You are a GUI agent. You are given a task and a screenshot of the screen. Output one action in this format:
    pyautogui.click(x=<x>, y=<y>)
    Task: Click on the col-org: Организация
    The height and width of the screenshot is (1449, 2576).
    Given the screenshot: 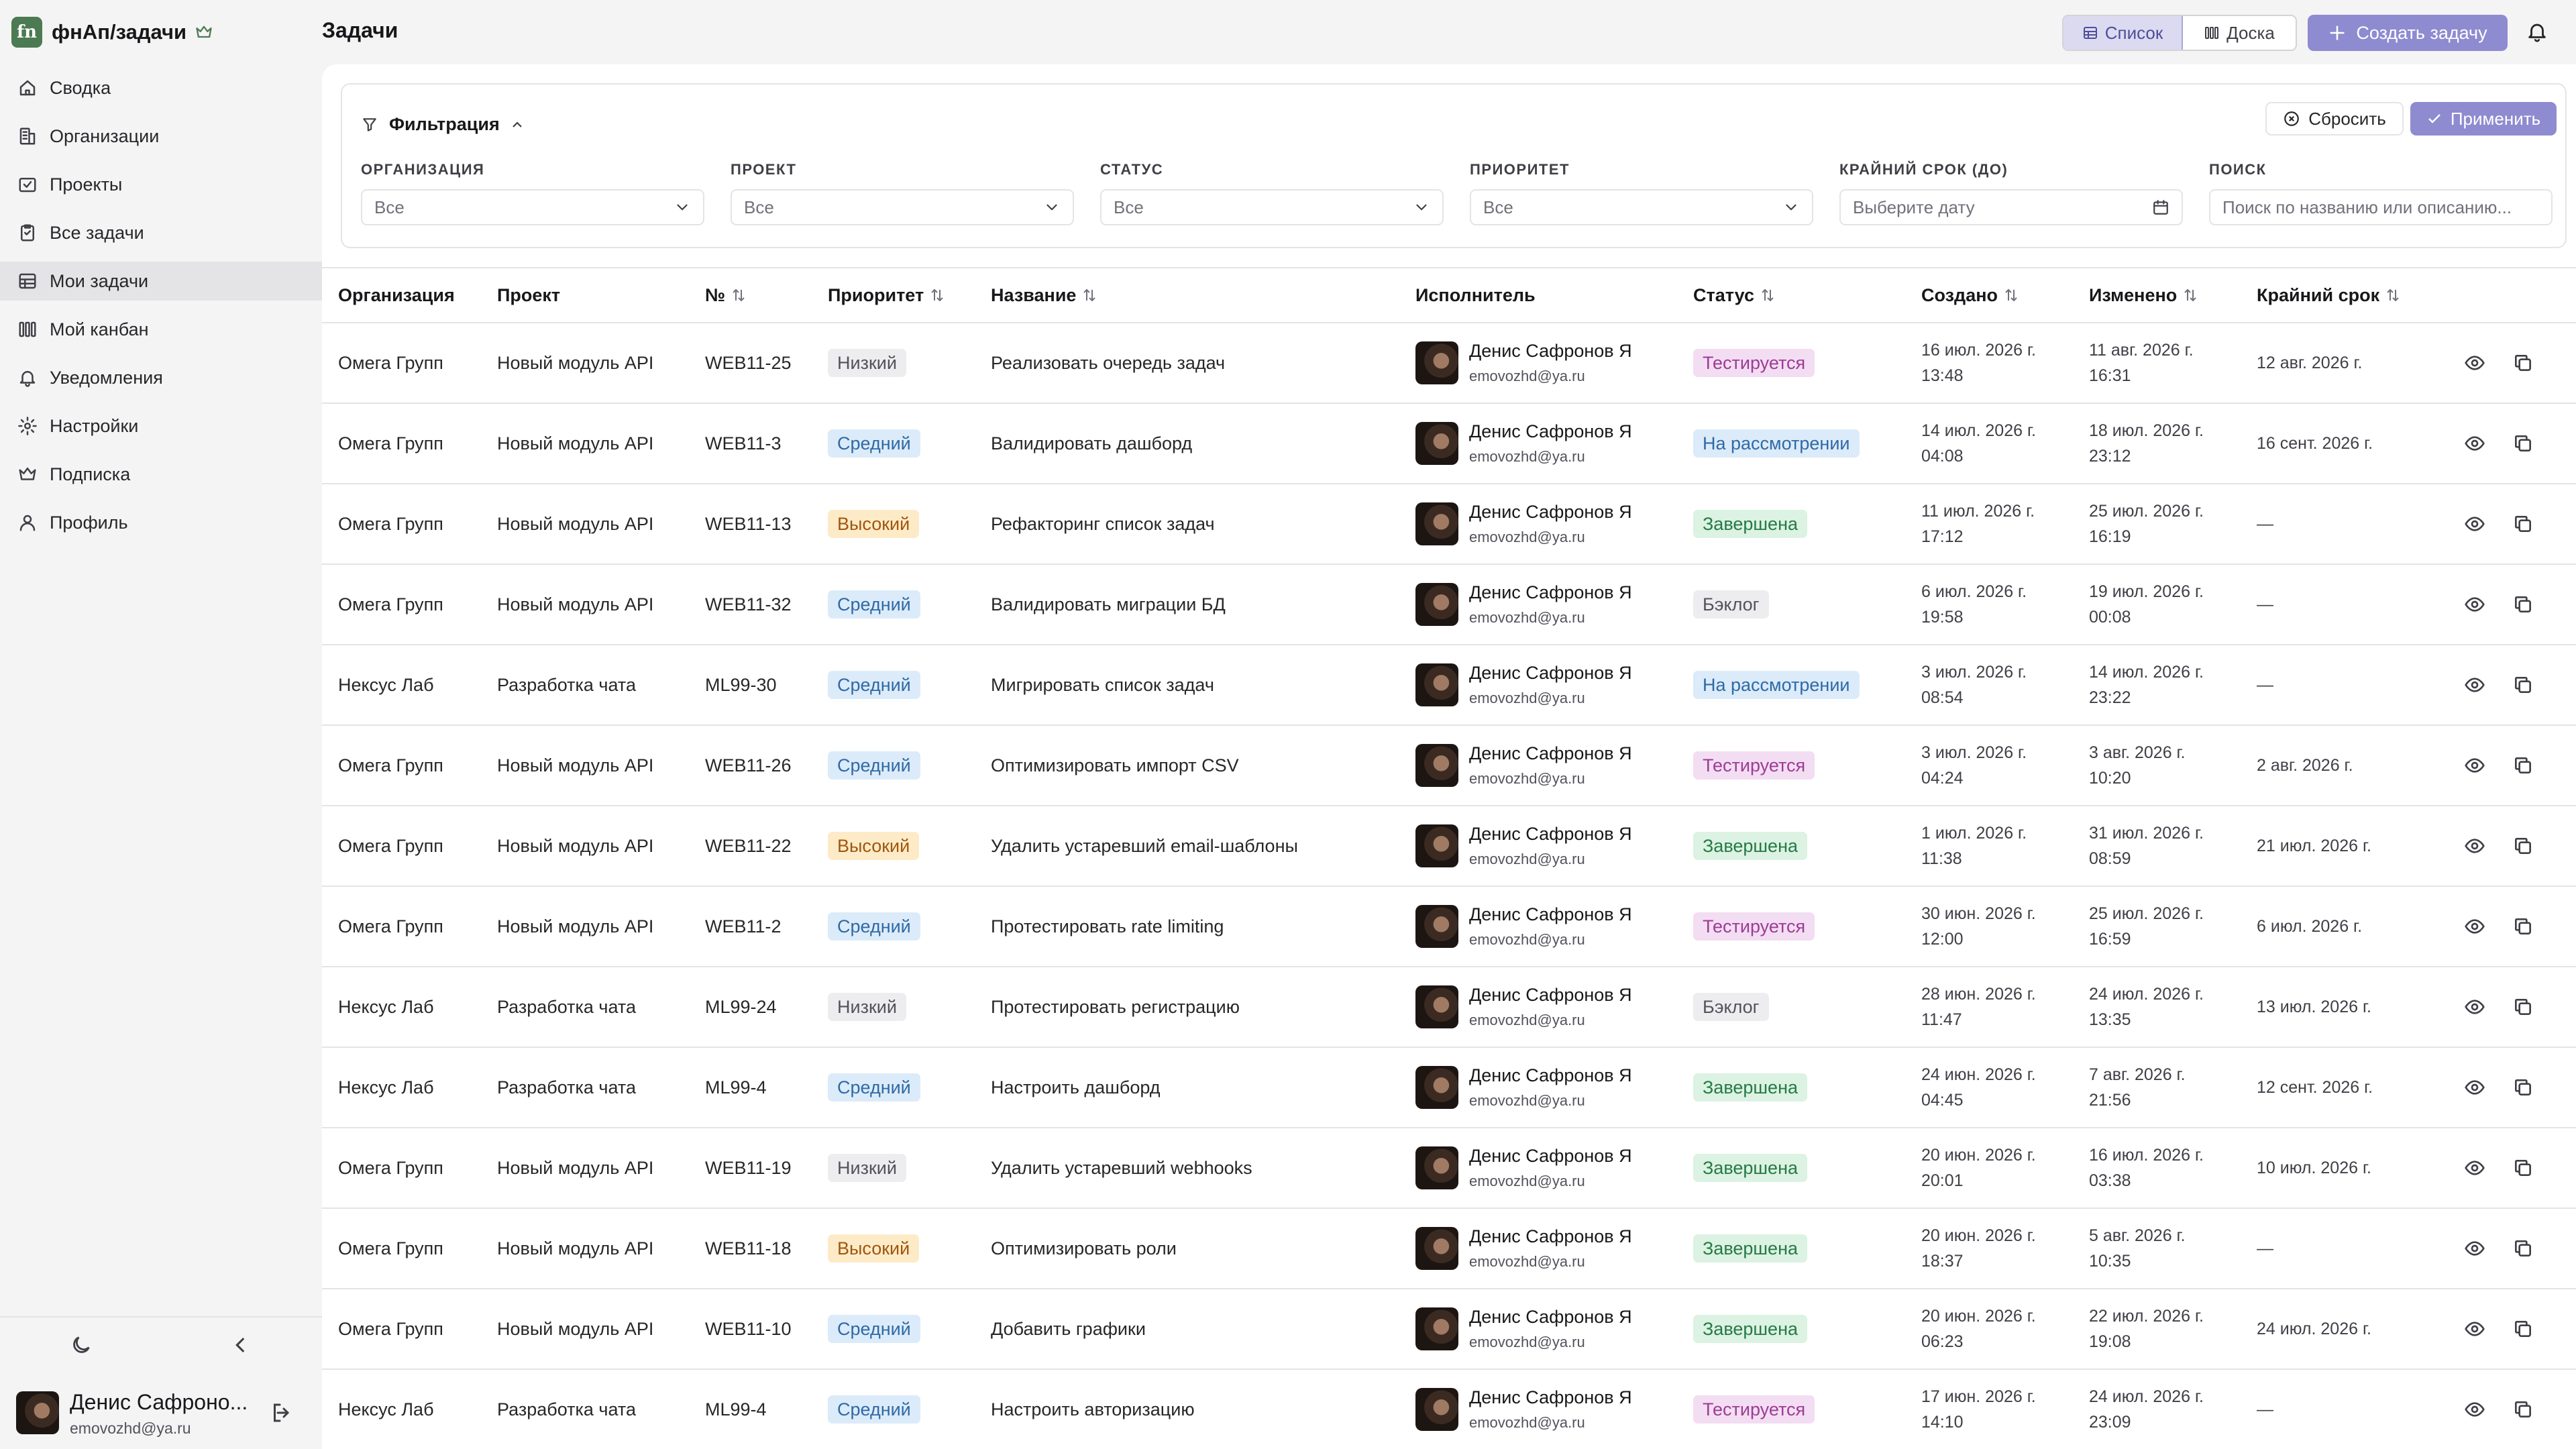 What is the action you would take?
    pyautogui.click(x=396, y=295)
    